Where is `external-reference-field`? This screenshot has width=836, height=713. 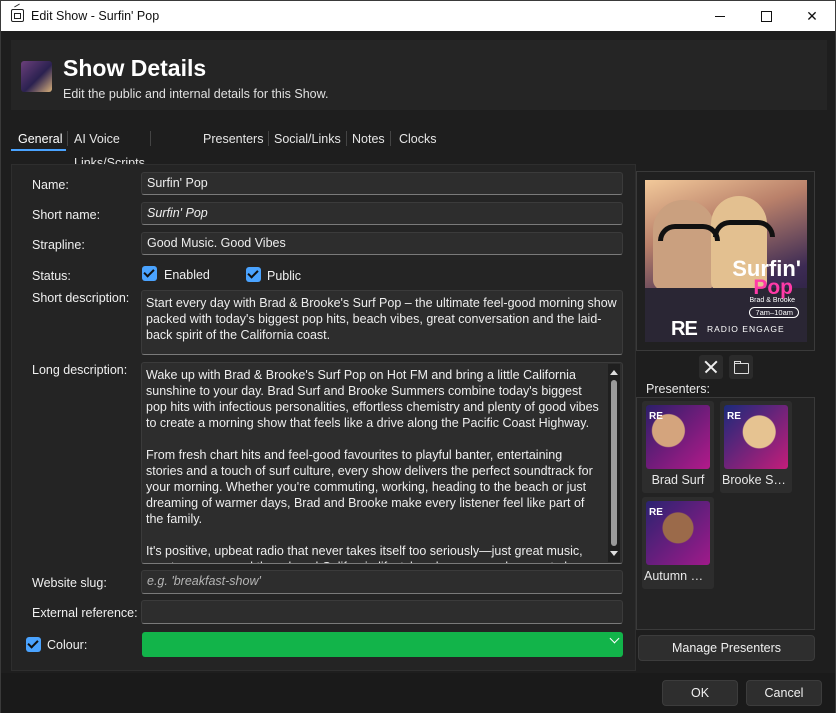 external-reference-field is located at coordinates (382, 612).